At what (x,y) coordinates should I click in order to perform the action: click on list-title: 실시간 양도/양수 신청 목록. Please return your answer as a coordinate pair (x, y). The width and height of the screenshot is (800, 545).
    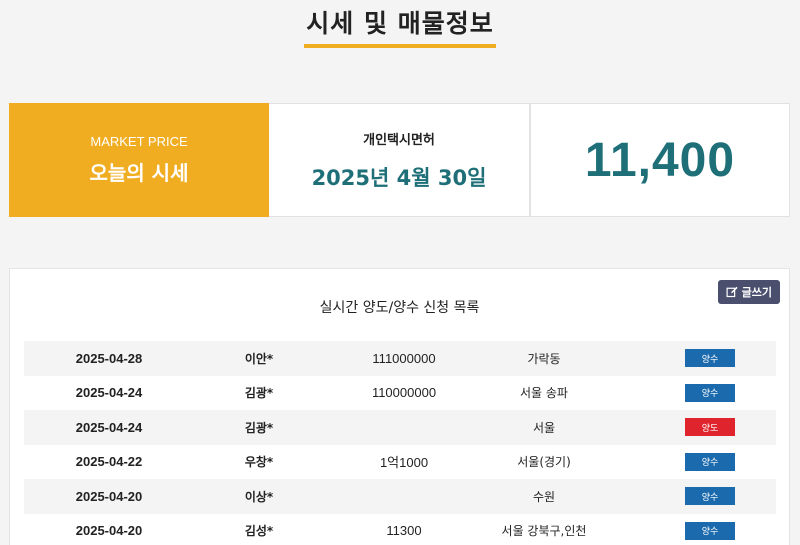
    Looking at the image, I should click on (399, 308).